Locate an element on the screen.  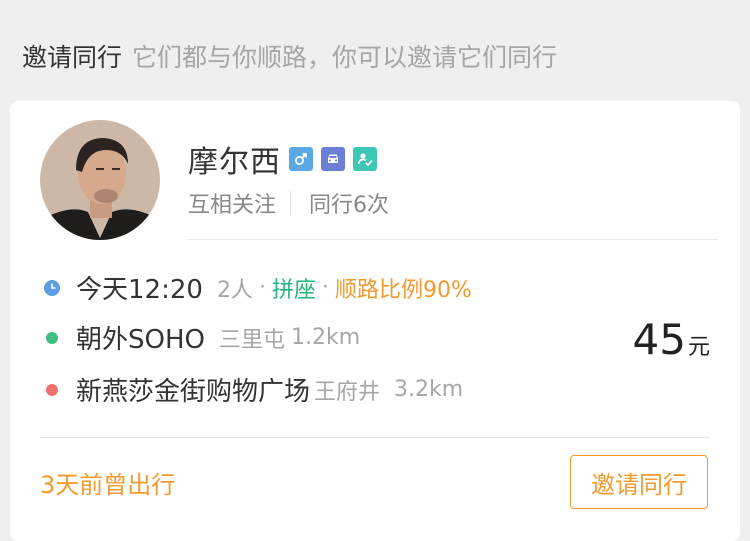
page-subtitle: 它们都与你顺路，你可以邀请它们同行 is located at coordinates (345, 57).